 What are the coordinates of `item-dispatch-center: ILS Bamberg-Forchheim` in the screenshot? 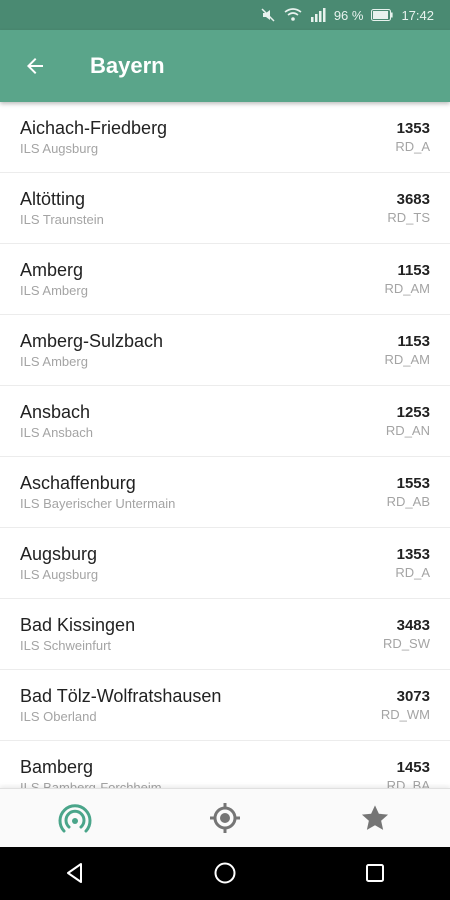 It's located at (91, 784).